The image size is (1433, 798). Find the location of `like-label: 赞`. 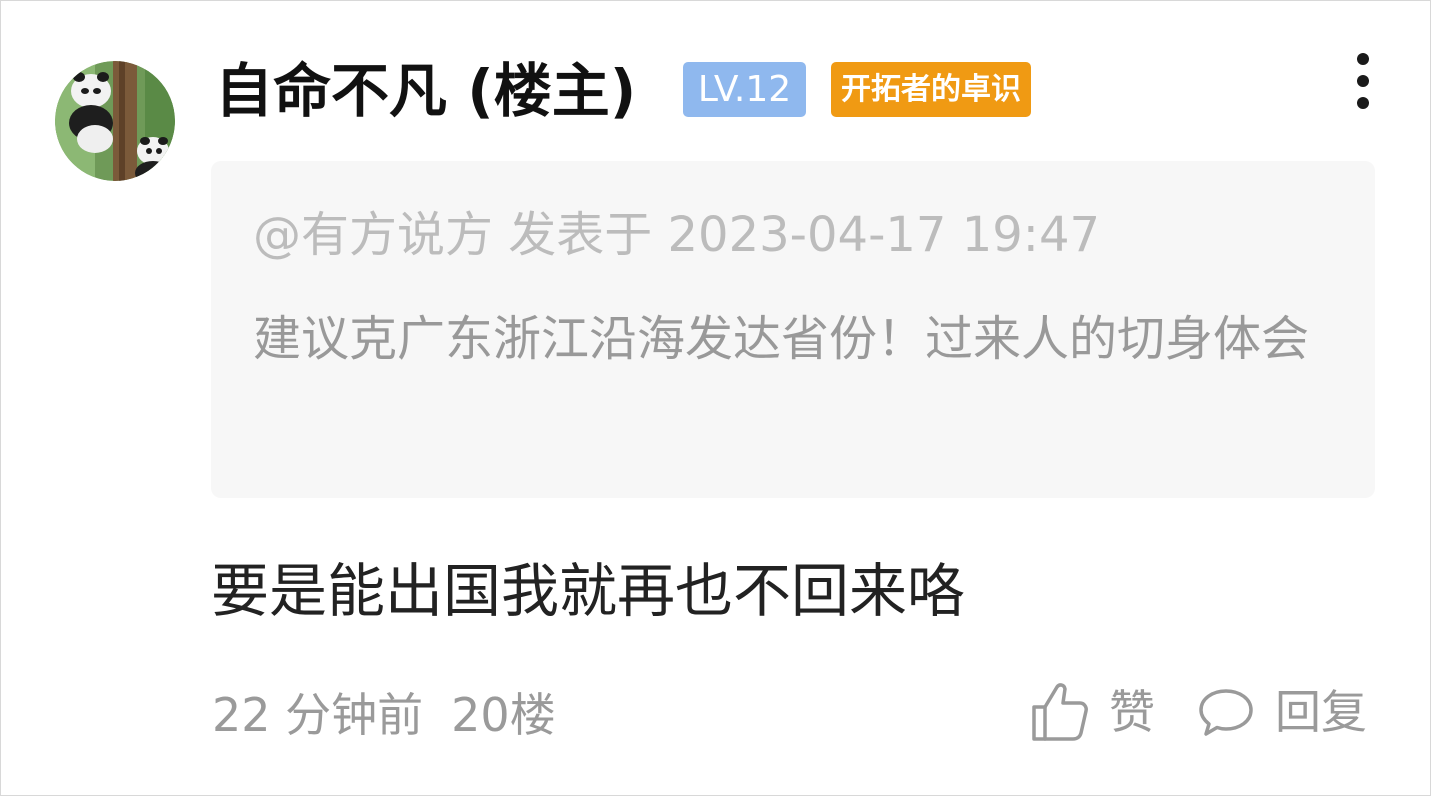

like-label: 赞 is located at coordinates (1132, 712).